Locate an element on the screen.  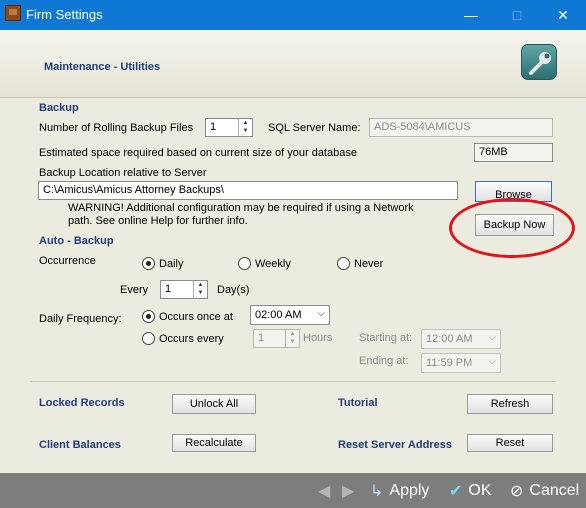
starting-at-select: 12:00 AM ⌵ is located at coordinates (461, 339).